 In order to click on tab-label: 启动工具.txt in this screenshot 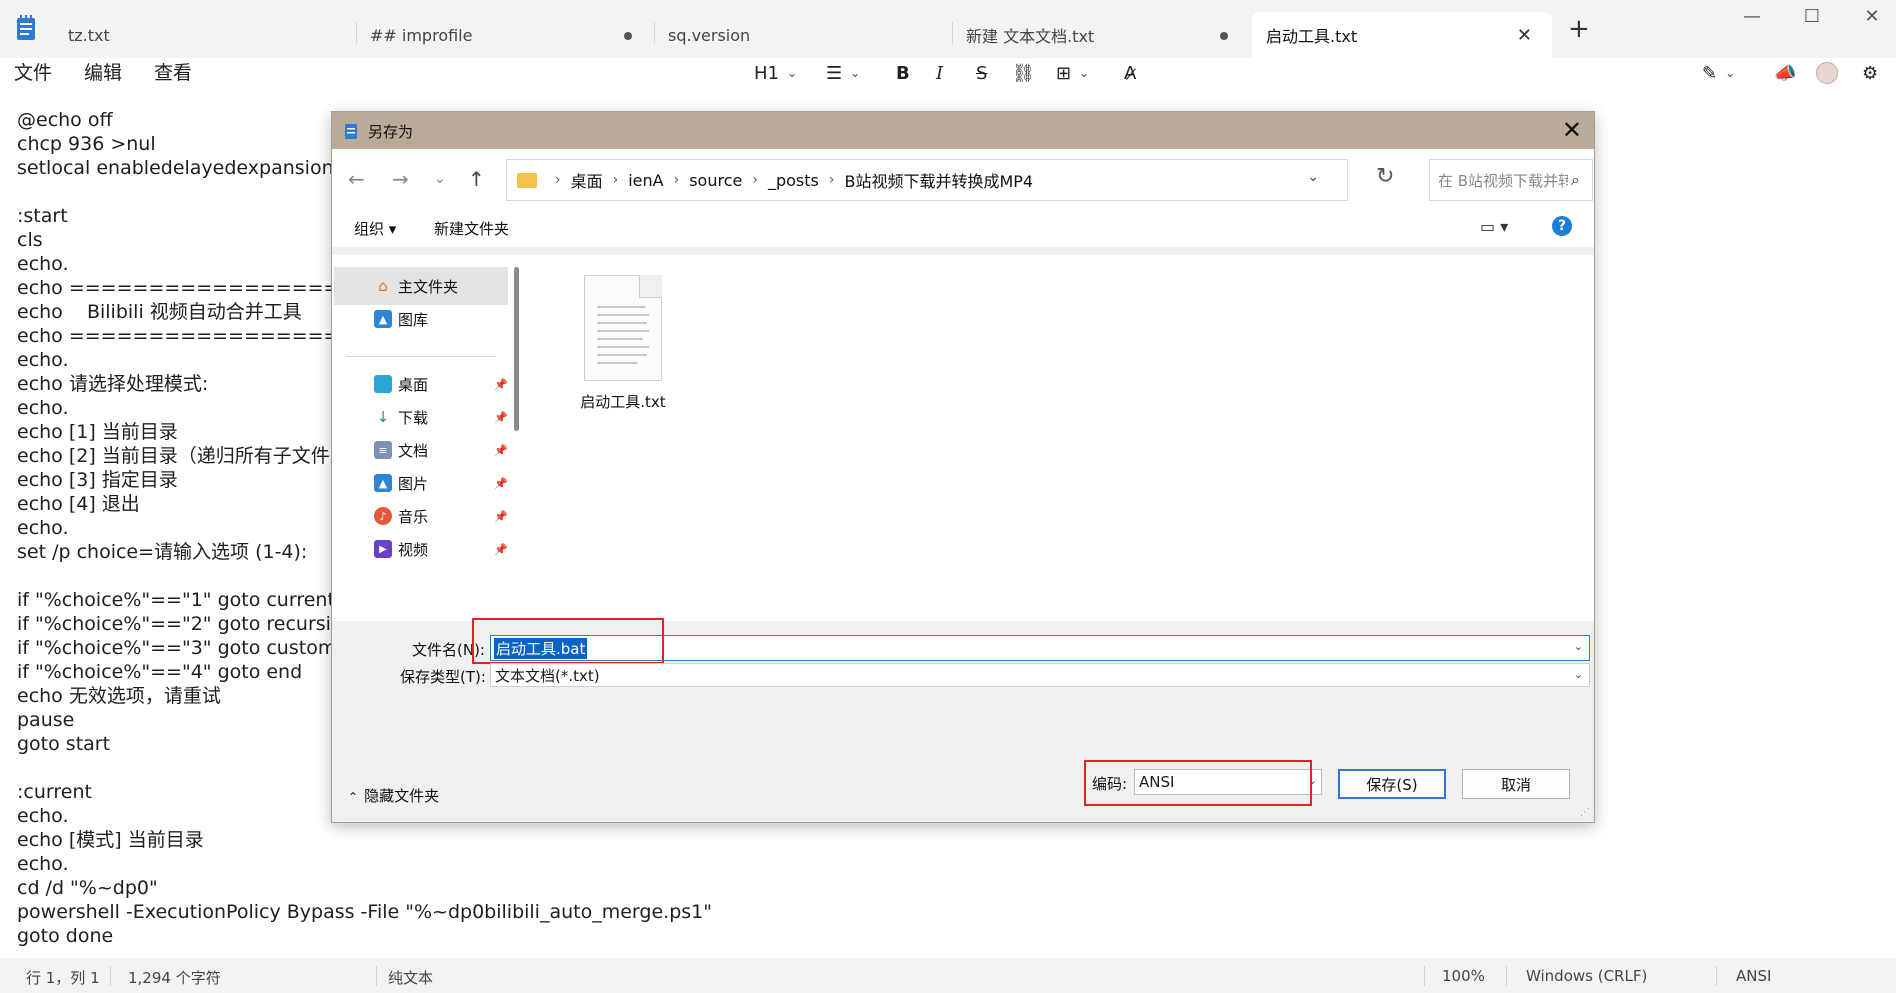, I will do `click(1312, 36)`.